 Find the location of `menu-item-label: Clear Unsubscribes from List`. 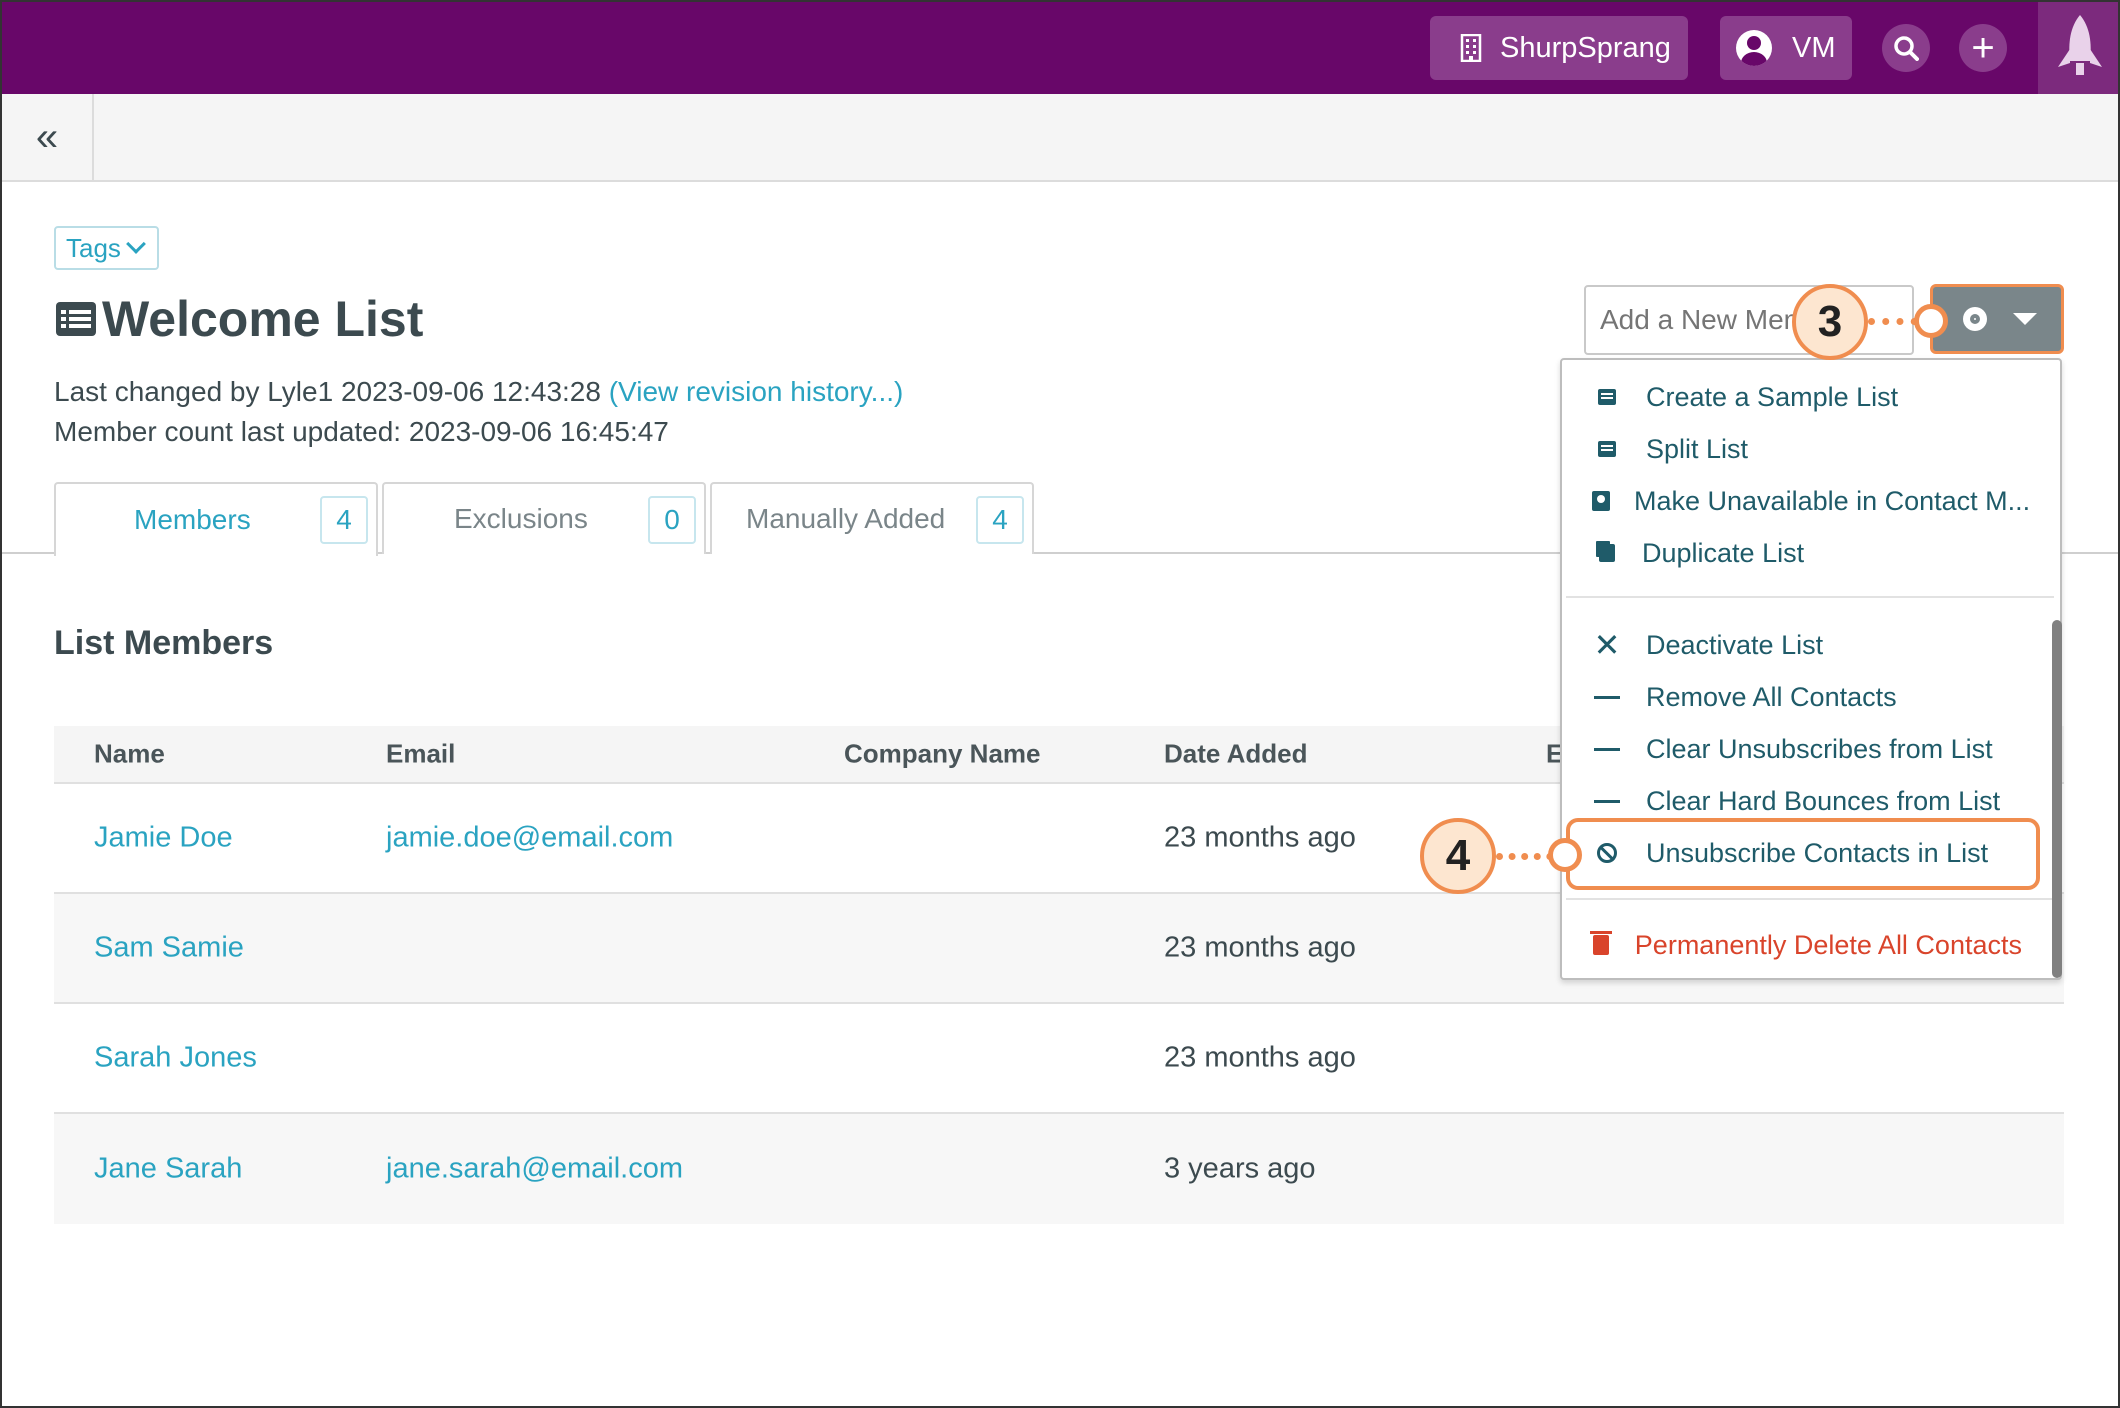

menu-item-label: Clear Unsubscribes from List is located at coordinates (1819, 748).